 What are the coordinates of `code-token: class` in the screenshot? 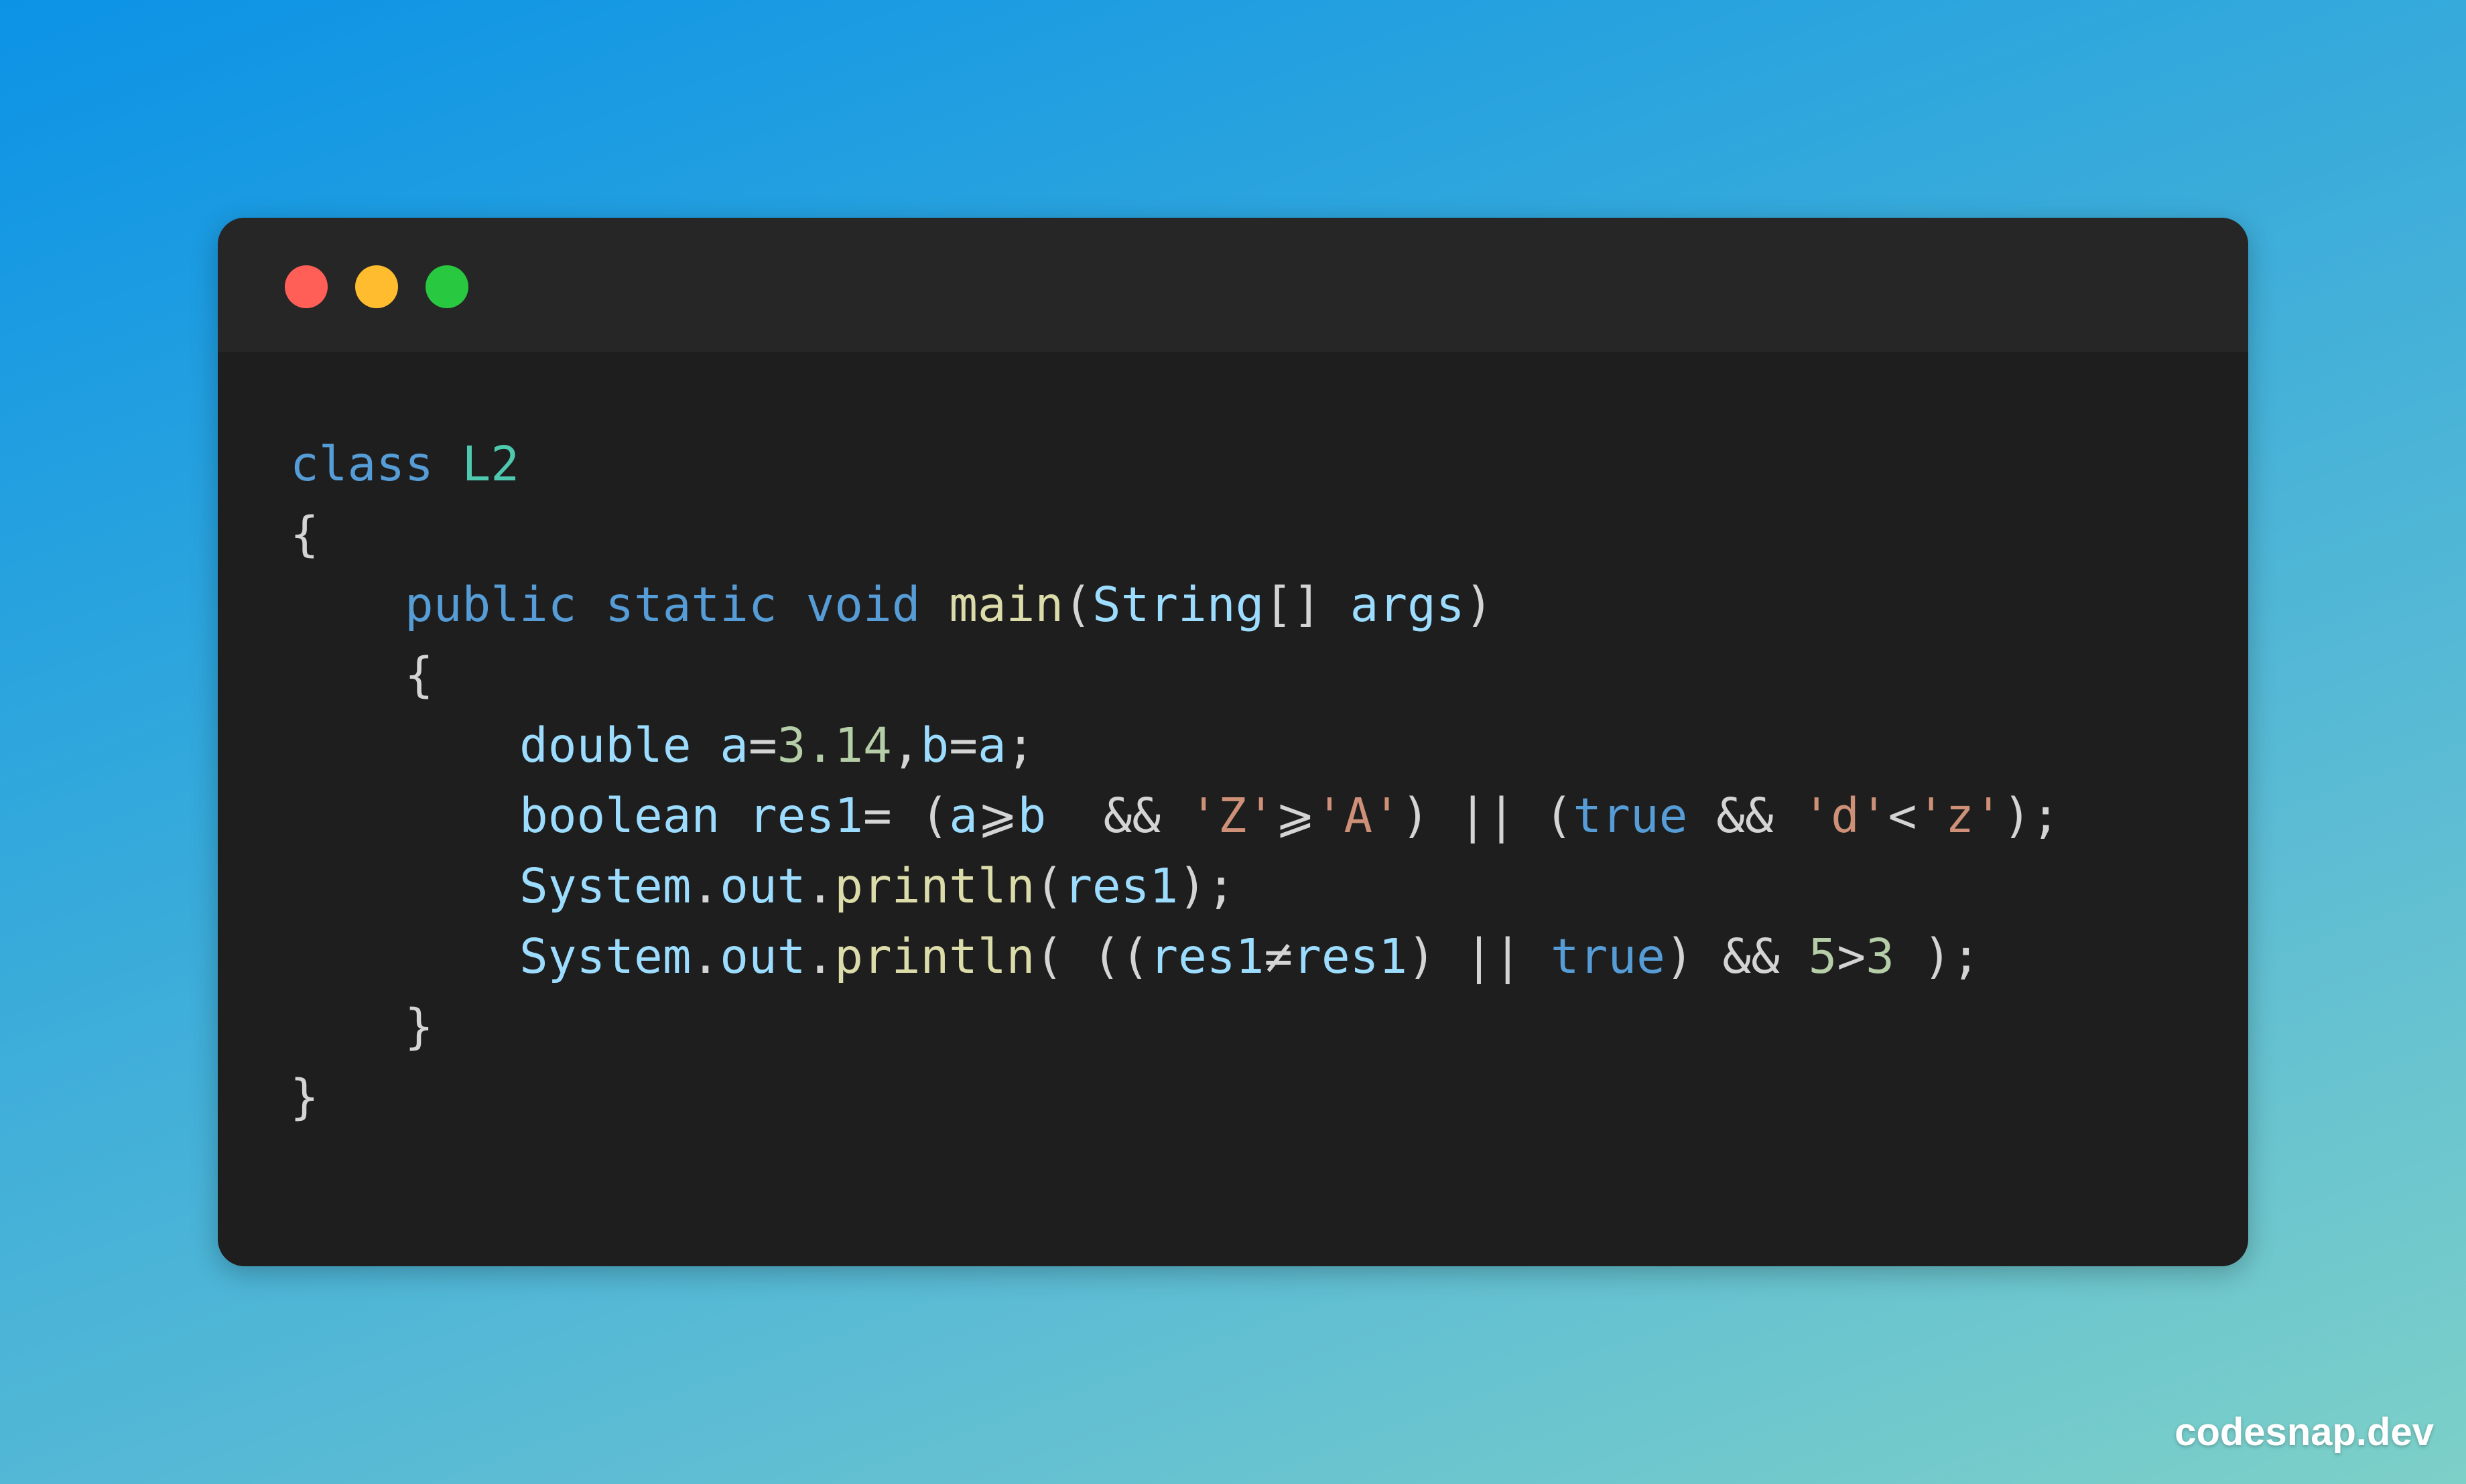 It's located at (376, 464).